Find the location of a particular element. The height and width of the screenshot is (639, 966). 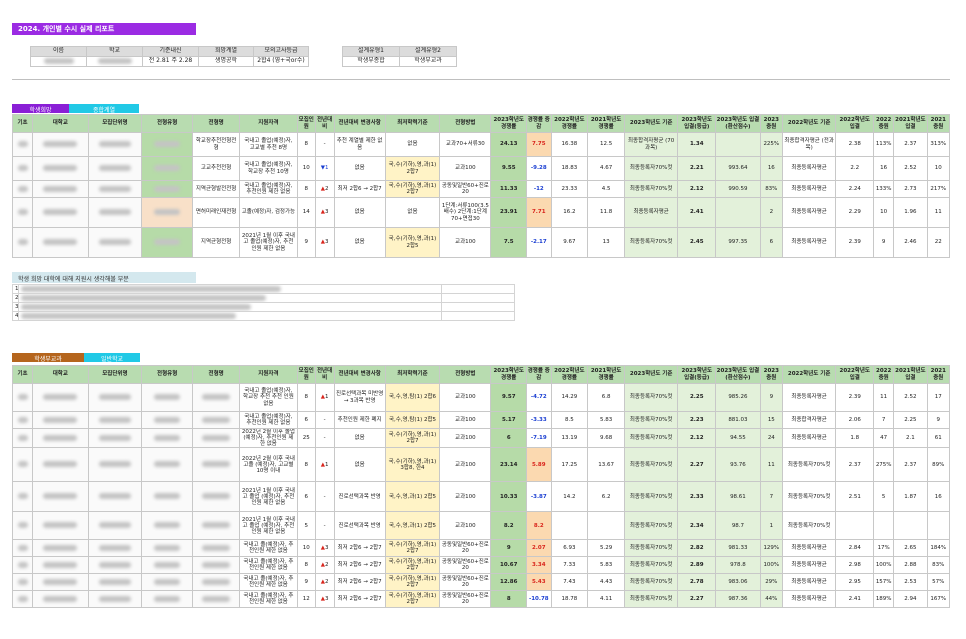

admission-type-name: 지역균형전형 is located at coordinates (216, 242).